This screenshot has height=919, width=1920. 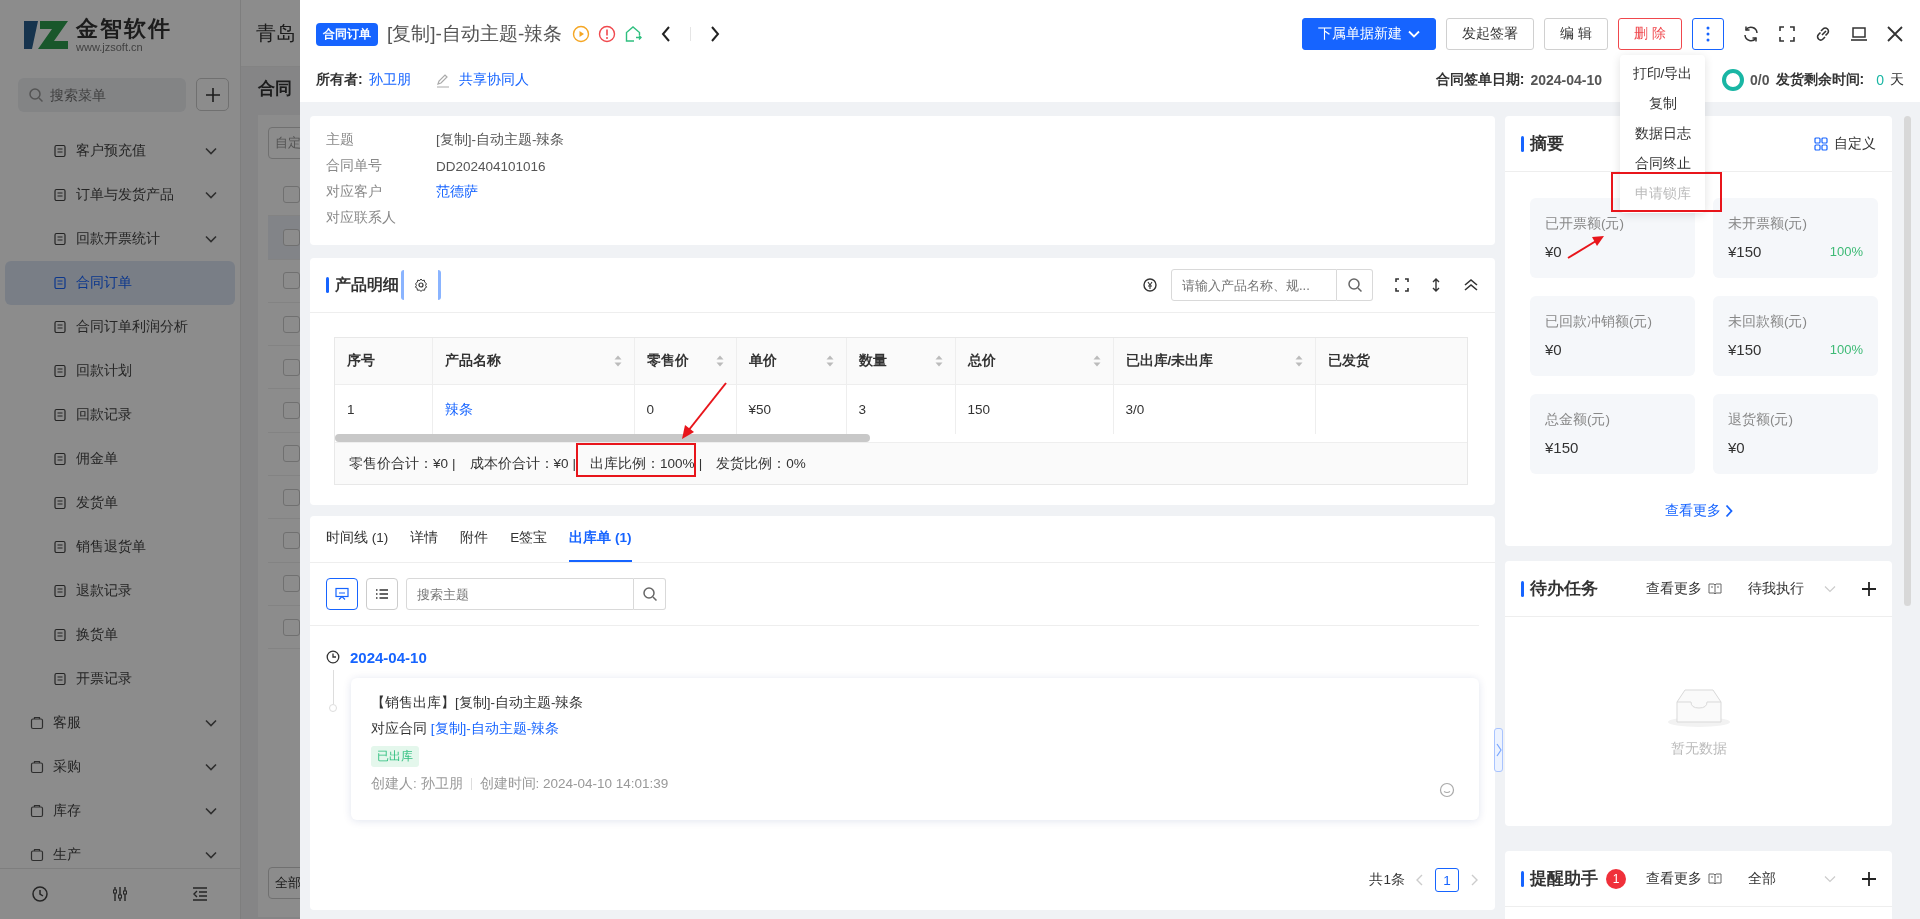 I want to click on stat-label: 未开票额(元), so click(x=1768, y=224).